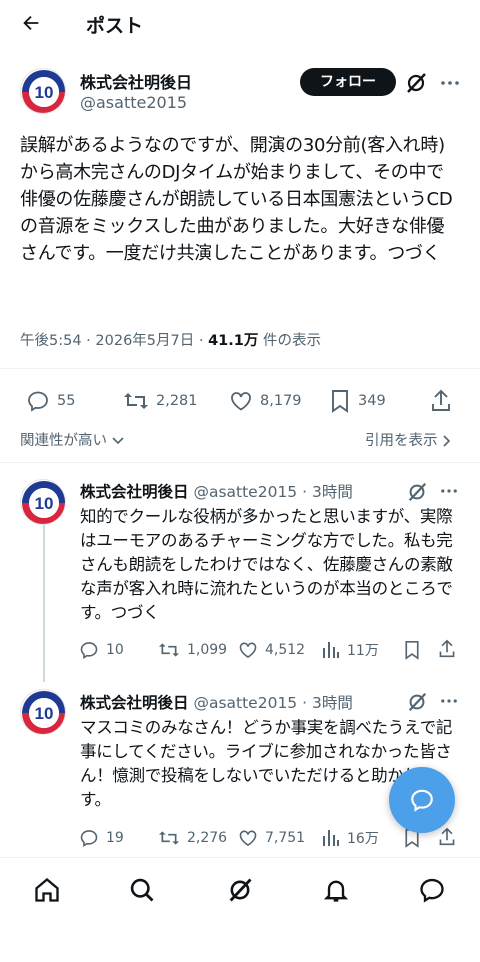 This screenshot has height=962, width=480. I want to click on reply-button: 10, so click(101, 650).